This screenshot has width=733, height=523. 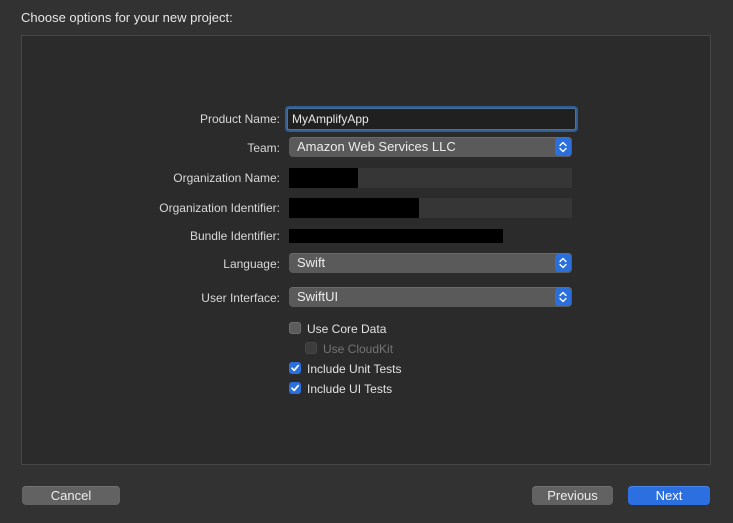 I want to click on next-button: Next, so click(x=669, y=495).